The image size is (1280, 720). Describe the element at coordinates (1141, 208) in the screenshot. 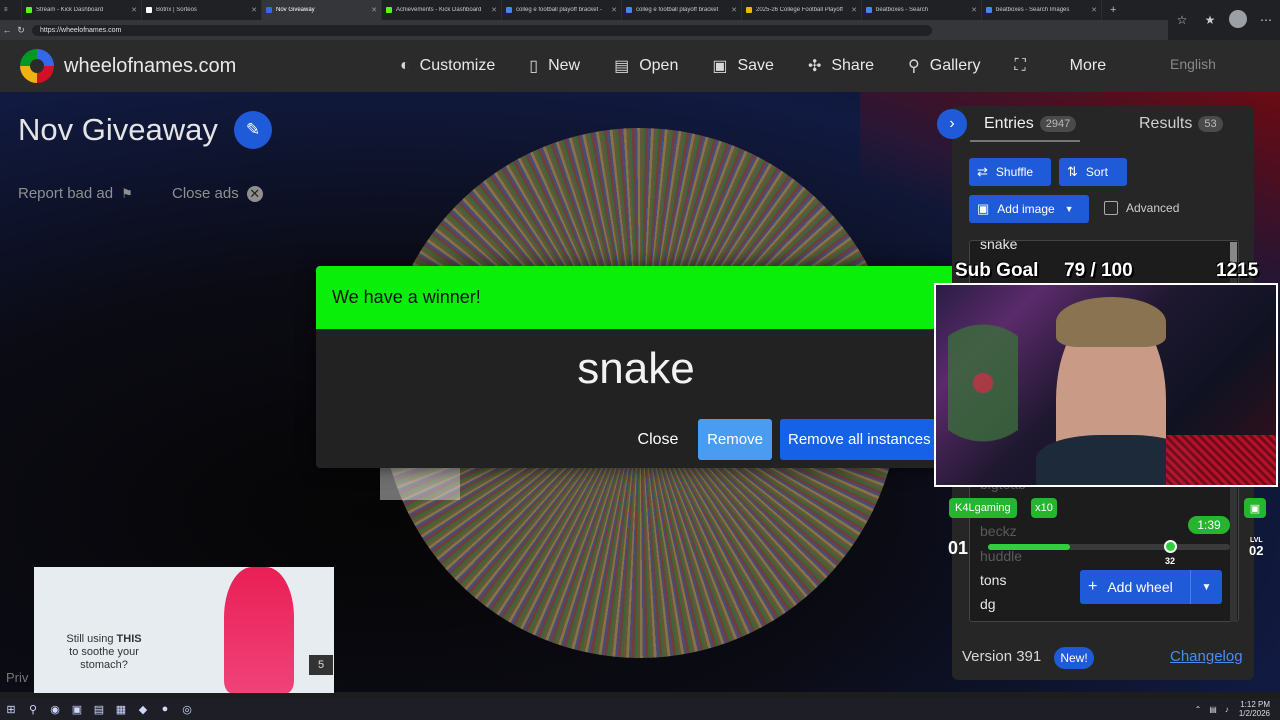

I see `advanced-checkbox: Advanced` at that location.